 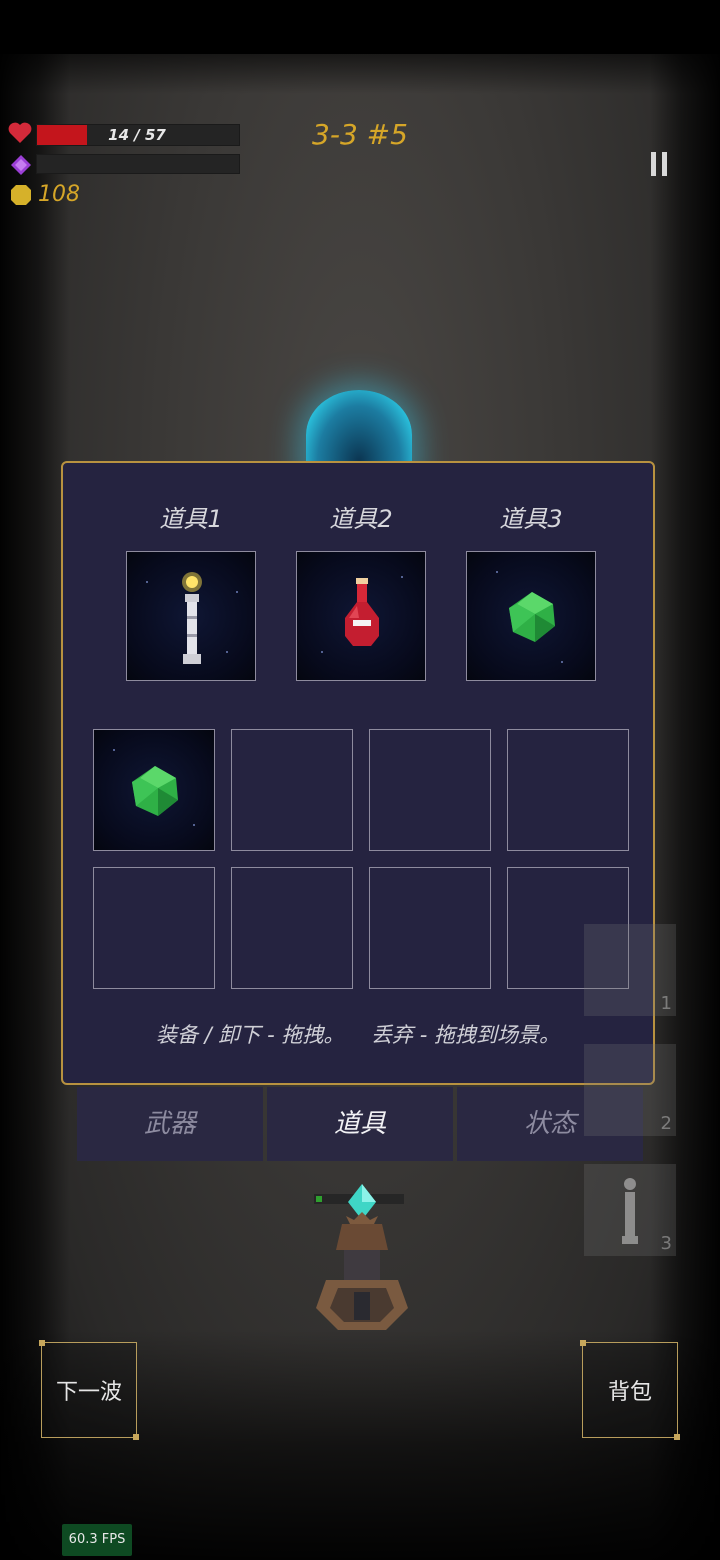 What do you see at coordinates (360, 134) in the screenshot?
I see `level-indicator: 3-3 #5` at bounding box center [360, 134].